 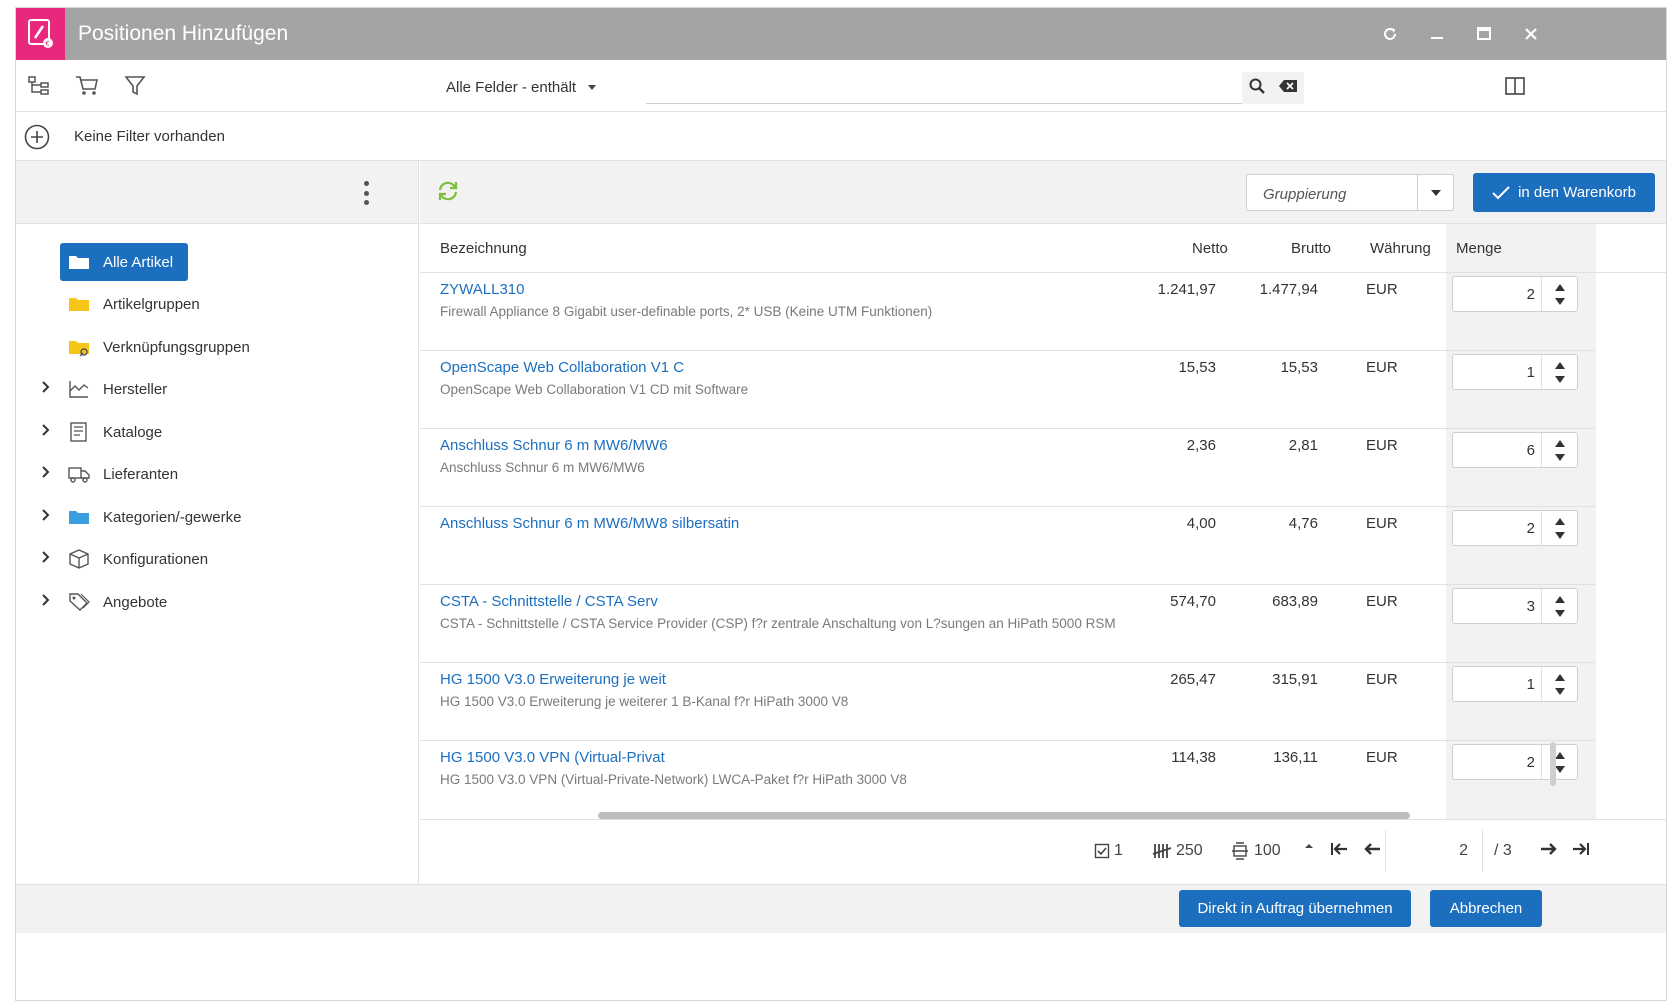 I want to click on reload-grid-button, so click(x=448, y=193).